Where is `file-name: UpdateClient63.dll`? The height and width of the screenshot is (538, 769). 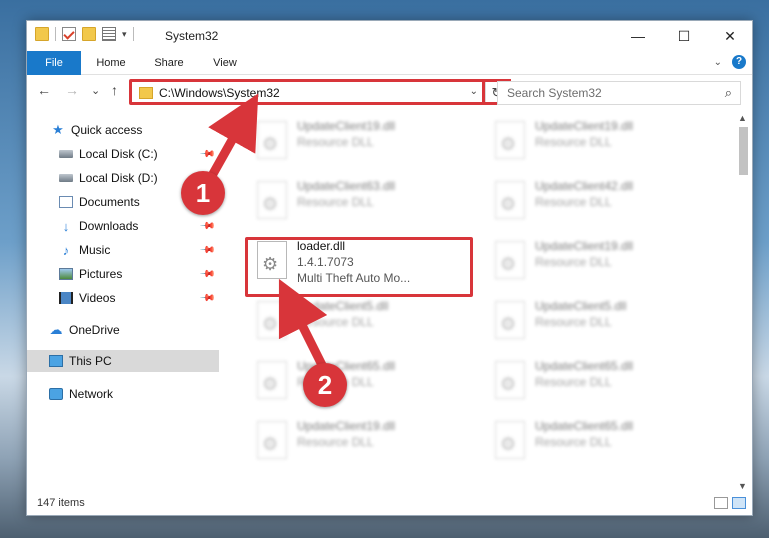
file-name: UpdateClient63.dll is located at coordinates (346, 186).